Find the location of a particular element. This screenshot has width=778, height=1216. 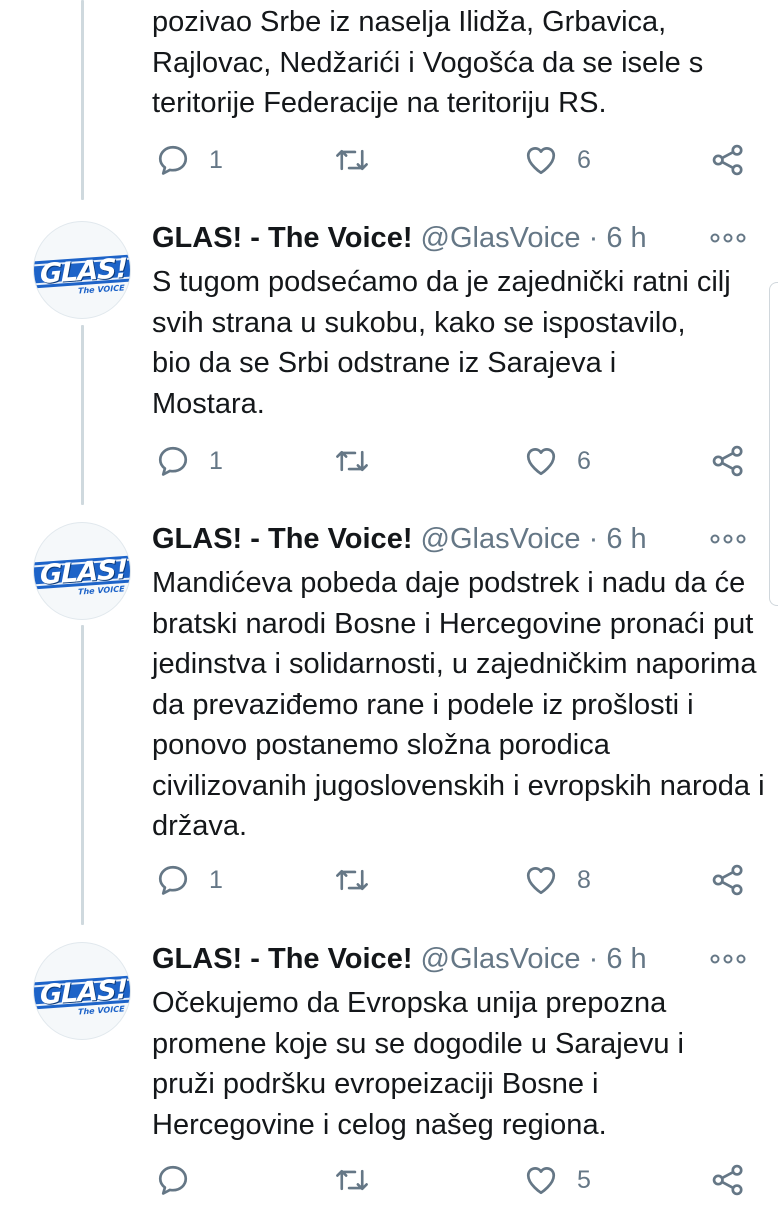

like-button: 5 is located at coordinates (557, 1180).